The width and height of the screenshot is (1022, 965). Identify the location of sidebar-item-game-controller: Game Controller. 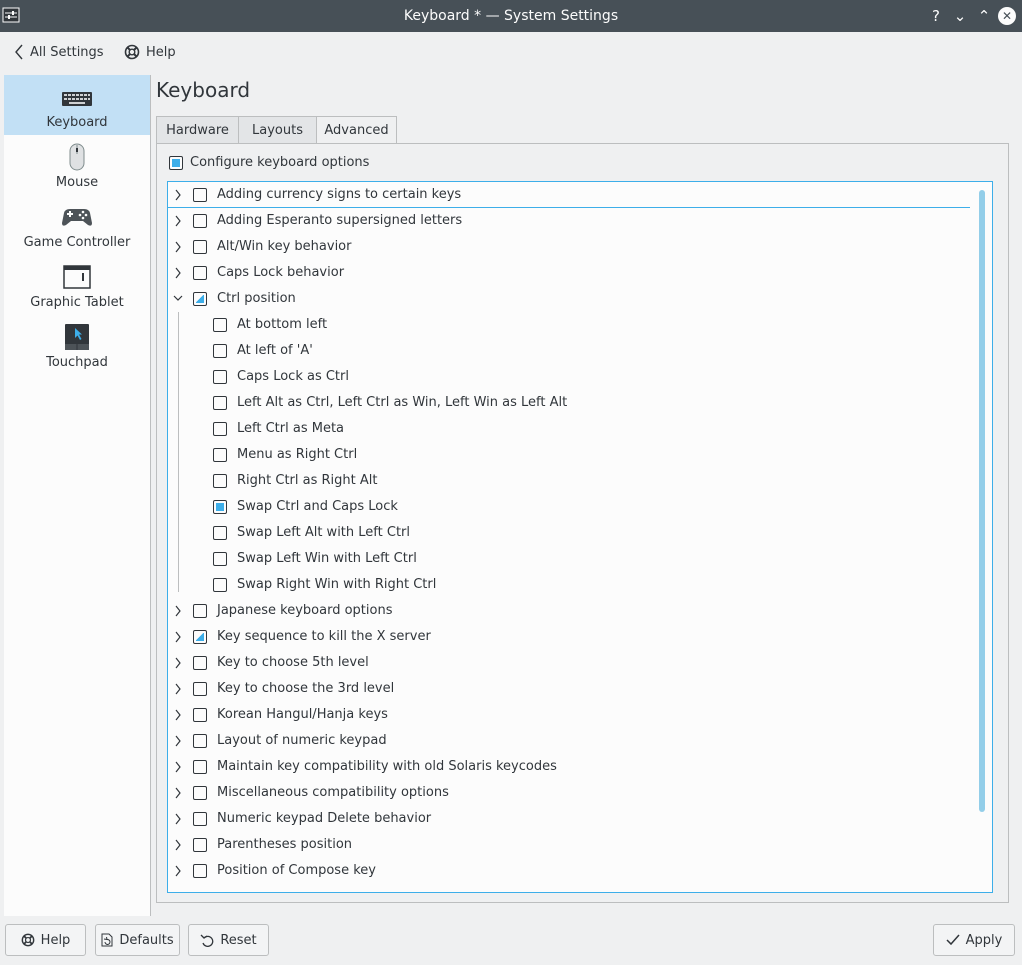
(77, 225).